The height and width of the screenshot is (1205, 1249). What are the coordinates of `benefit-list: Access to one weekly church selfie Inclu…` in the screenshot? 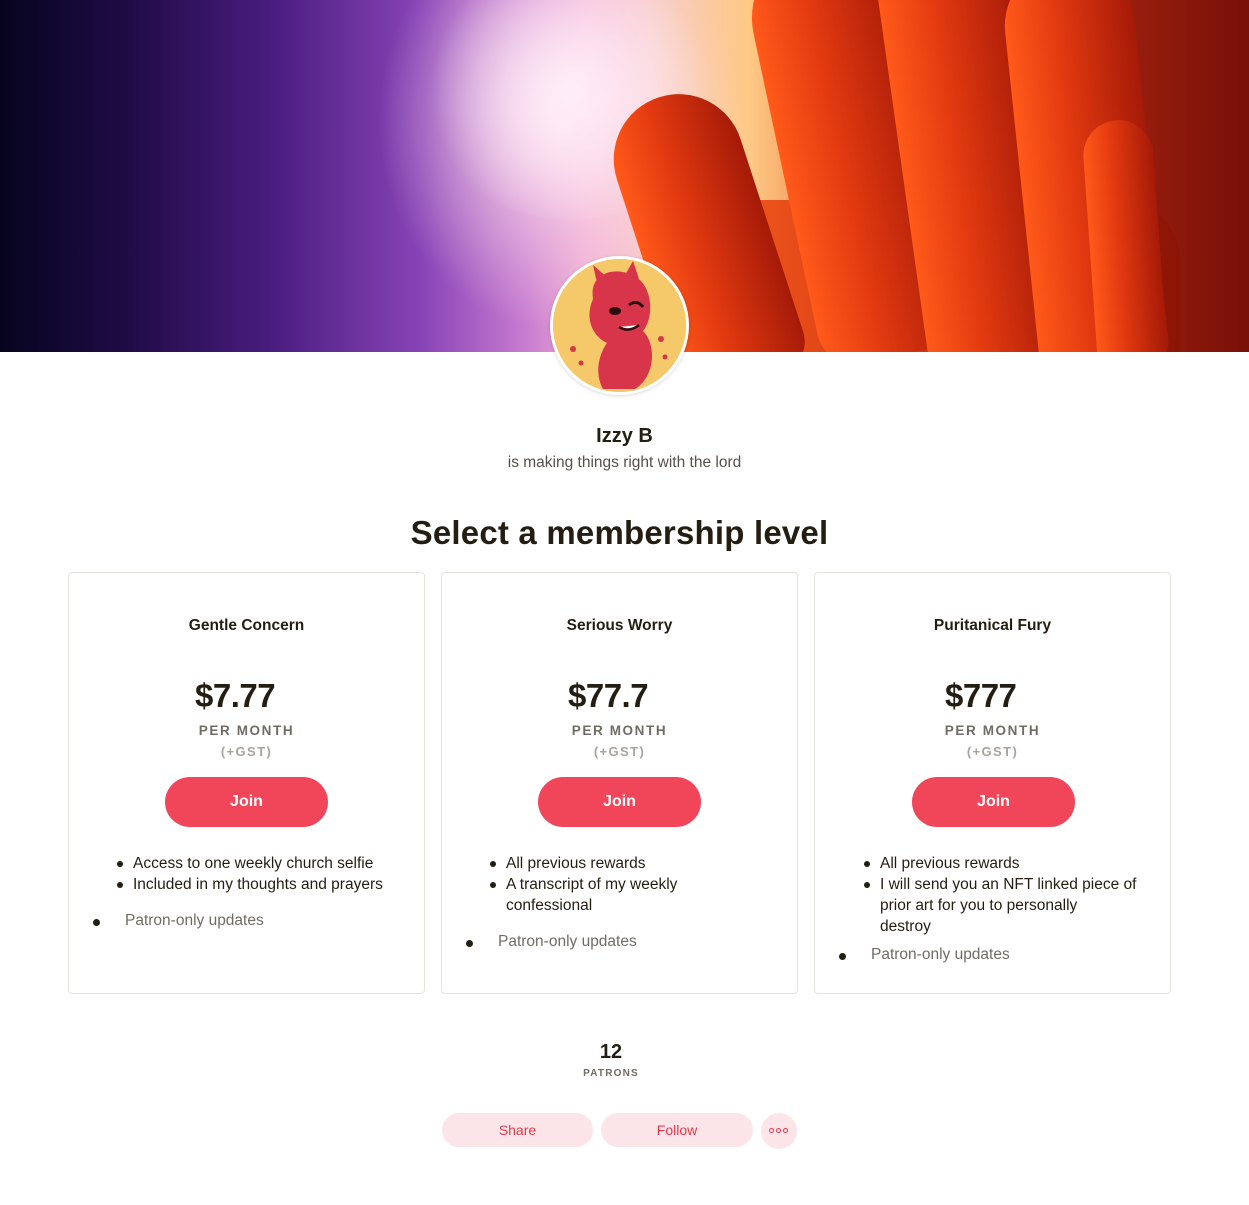 It's located at (249, 874).